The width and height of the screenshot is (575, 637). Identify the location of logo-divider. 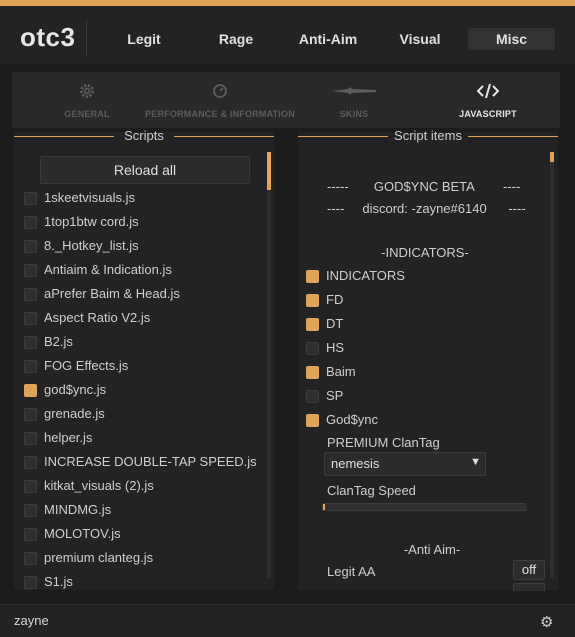
(86, 38).